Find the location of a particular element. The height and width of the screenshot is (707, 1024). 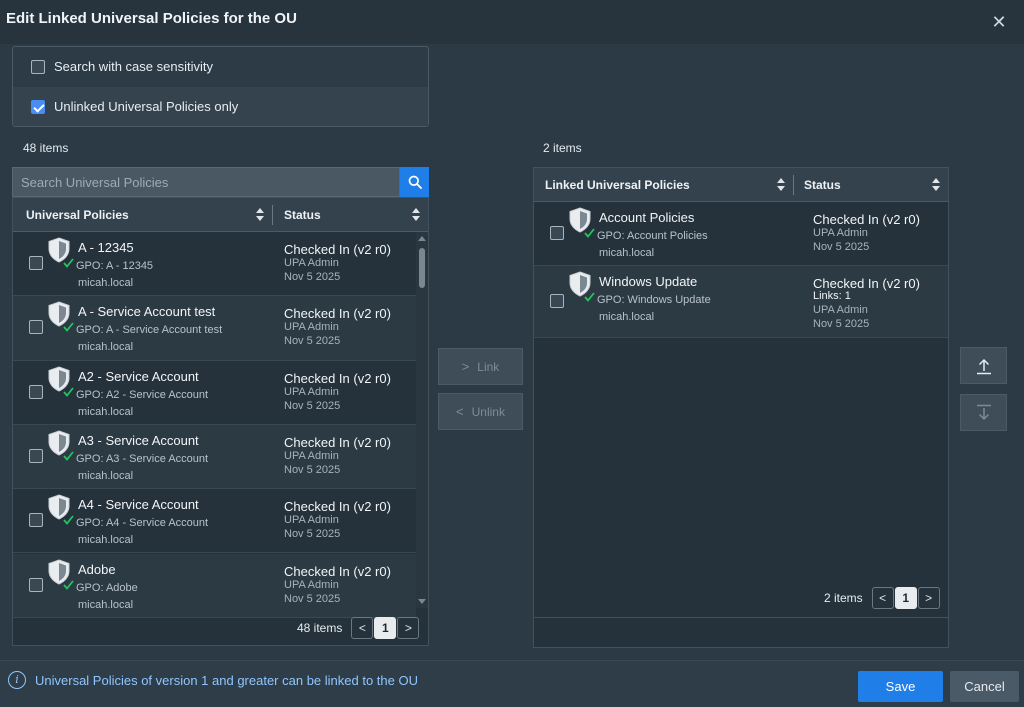

close-icon: ✕ is located at coordinates (999, 22).